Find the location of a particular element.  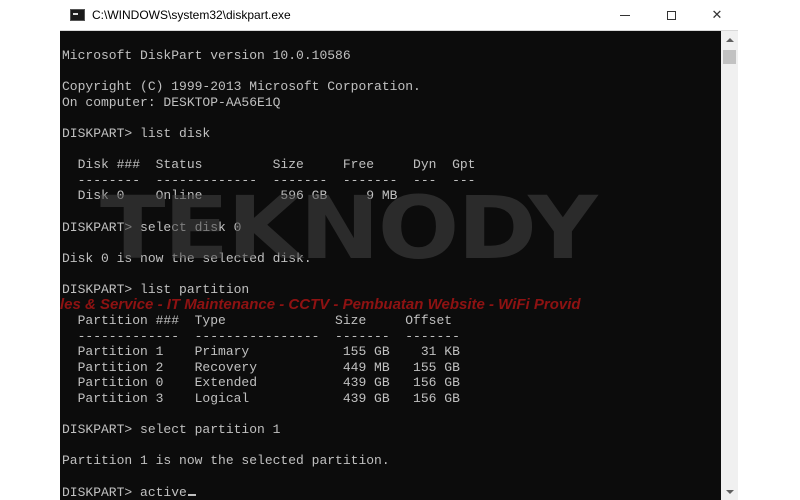

maximize-icon is located at coordinates (671, 15).